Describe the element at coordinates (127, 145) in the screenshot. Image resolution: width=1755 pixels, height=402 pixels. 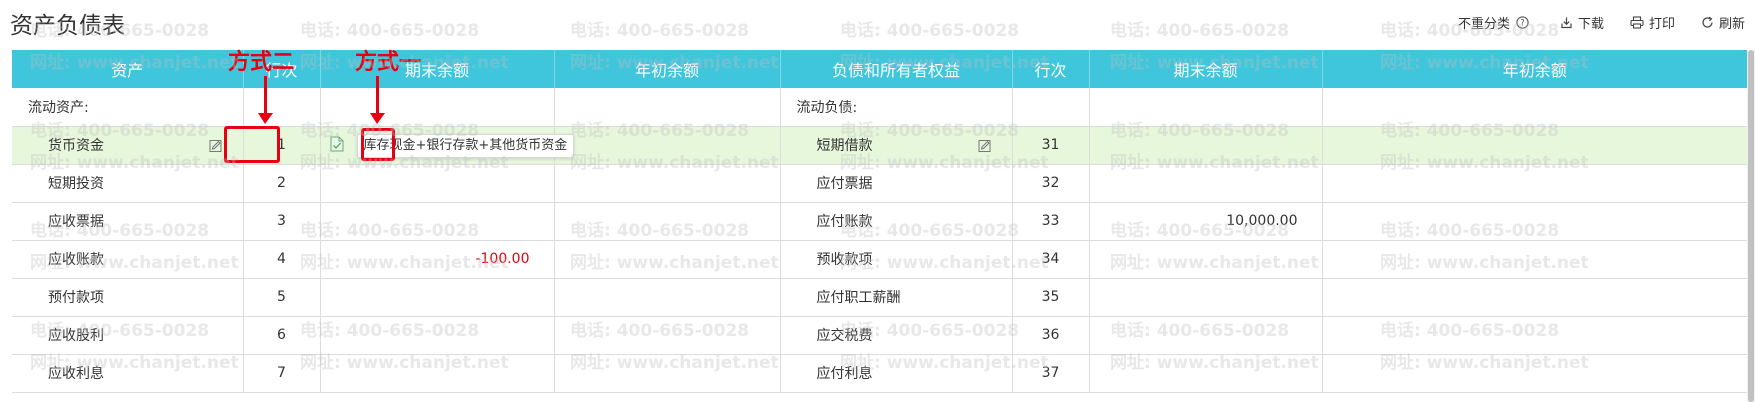
I see `asset-name-cell: 货币资金` at that location.